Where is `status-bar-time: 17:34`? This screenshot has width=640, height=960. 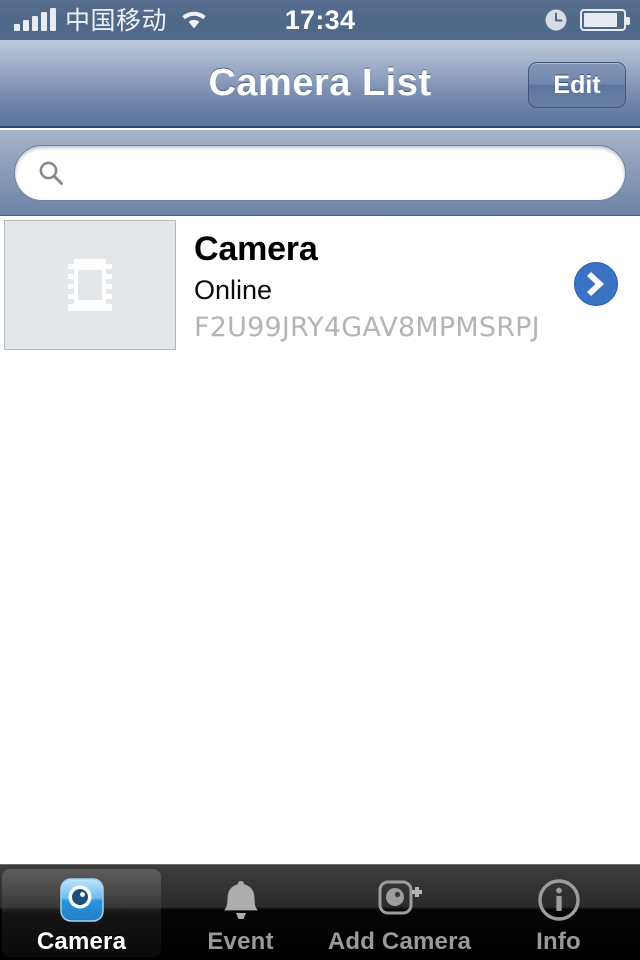
status-bar-time: 17:34 is located at coordinates (320, 19).